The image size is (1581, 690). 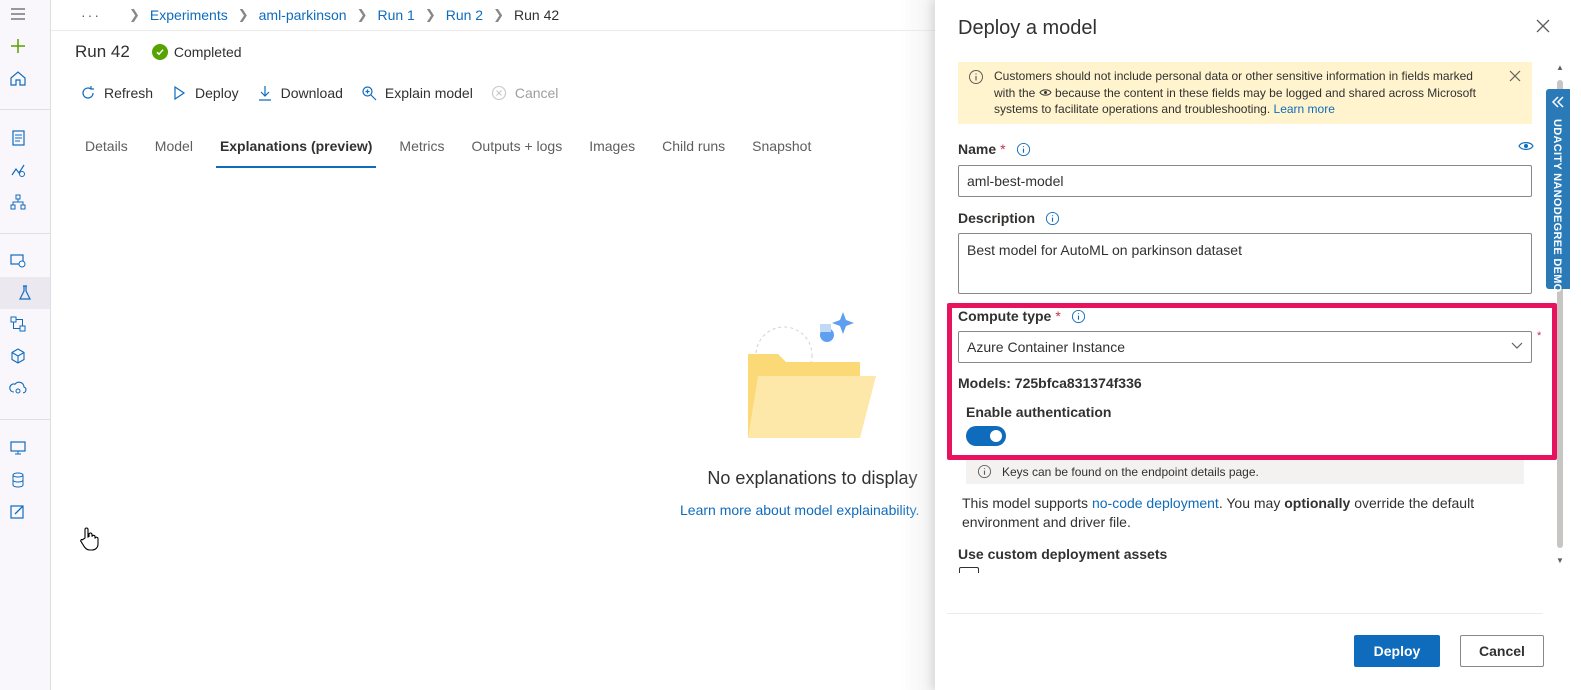 What do you see at coordinates (799, 510) in the screenshot?
I see `explainability-learn-more-link: Learn more about model explainability.` at bounding box center [799, 510].